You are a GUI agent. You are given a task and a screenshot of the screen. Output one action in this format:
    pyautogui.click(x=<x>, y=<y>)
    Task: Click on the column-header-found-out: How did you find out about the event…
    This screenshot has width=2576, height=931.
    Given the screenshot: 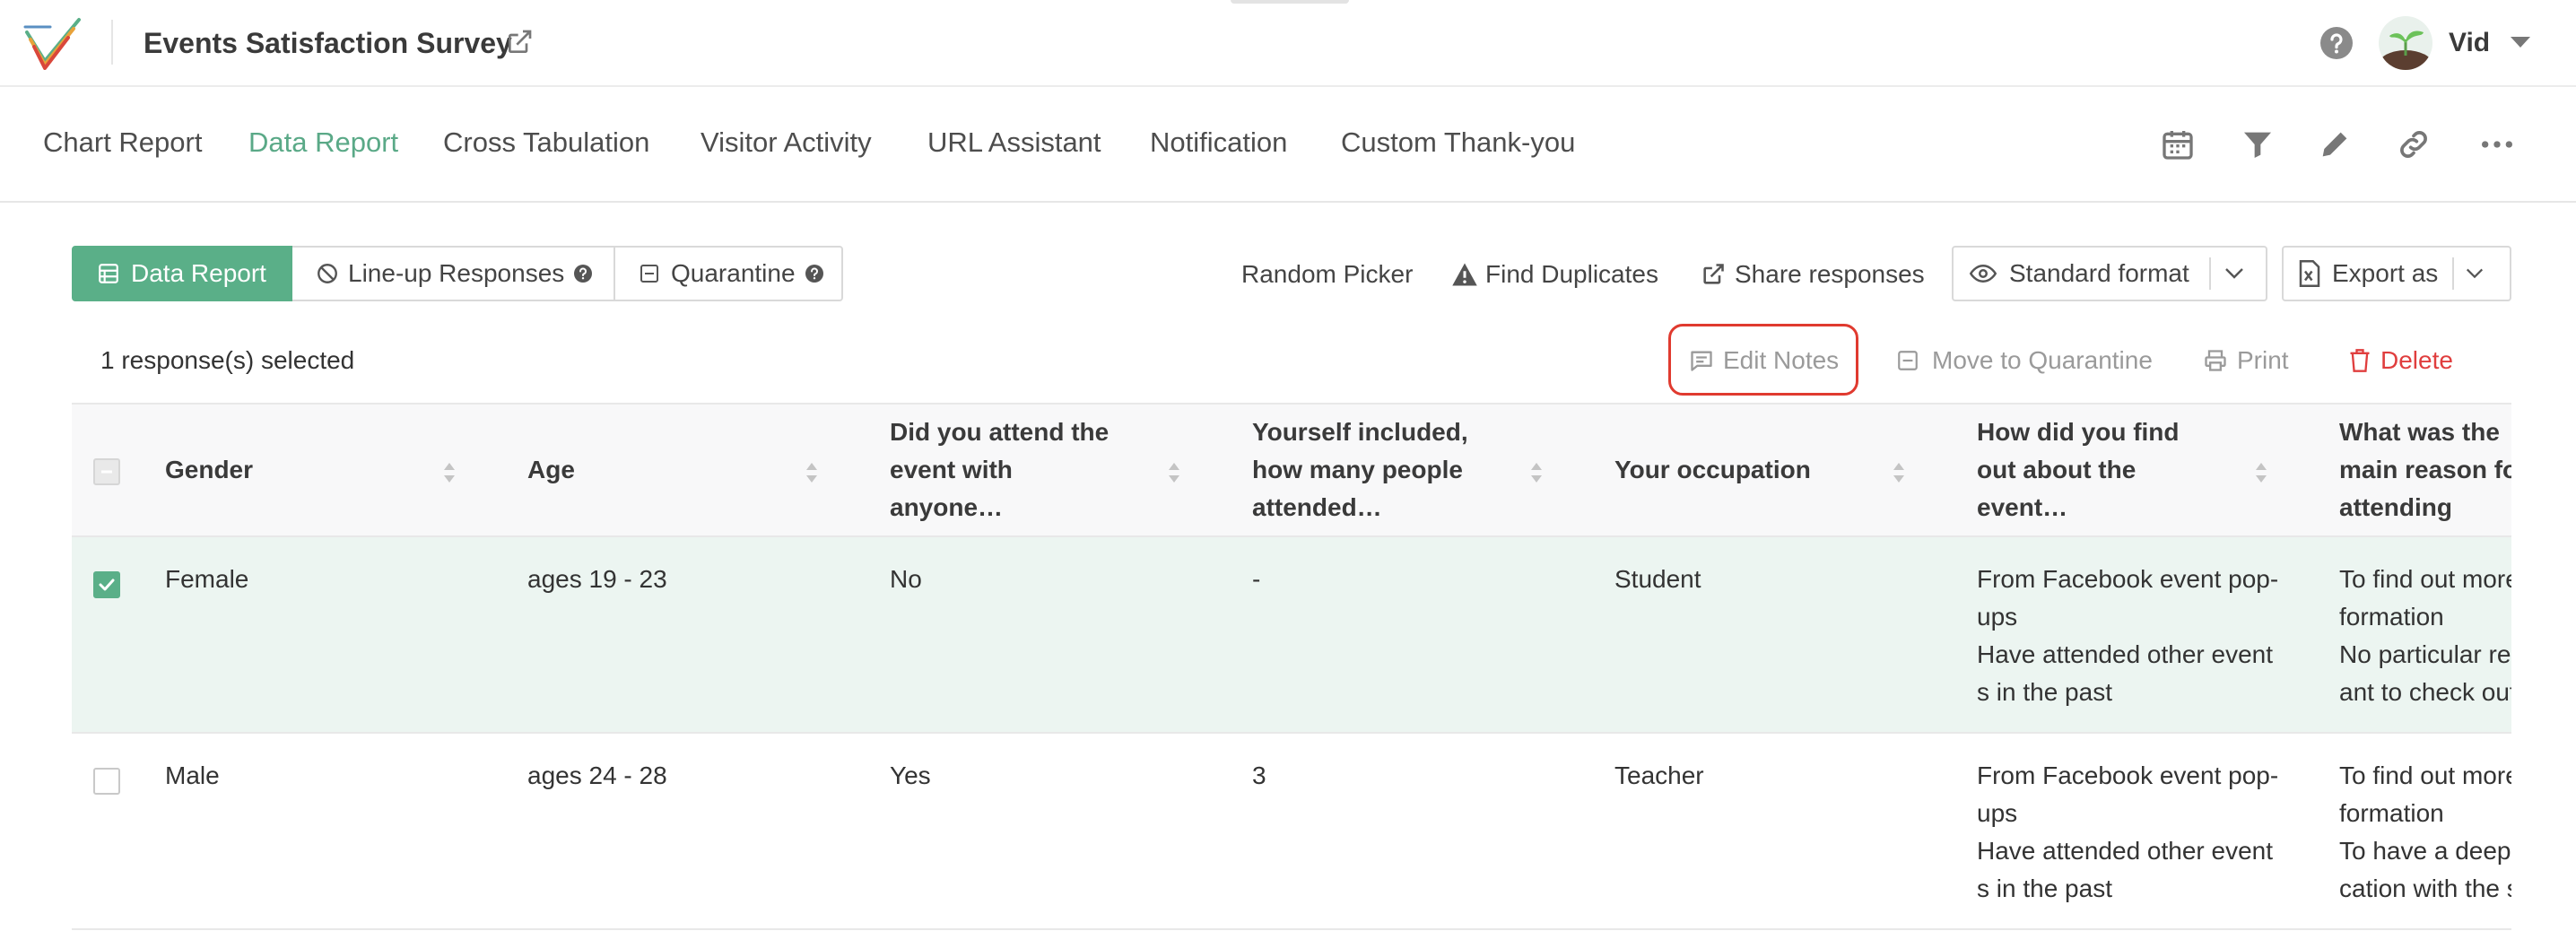 What is the action you would take?
    pyautogui.click(x=2089, y=470)
    